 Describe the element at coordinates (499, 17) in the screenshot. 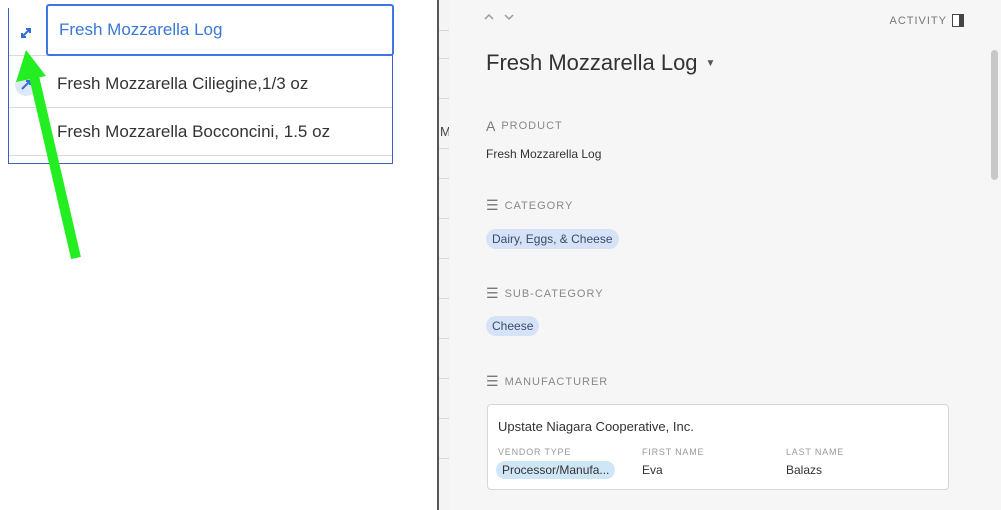

I see `record-navigation` at that location.